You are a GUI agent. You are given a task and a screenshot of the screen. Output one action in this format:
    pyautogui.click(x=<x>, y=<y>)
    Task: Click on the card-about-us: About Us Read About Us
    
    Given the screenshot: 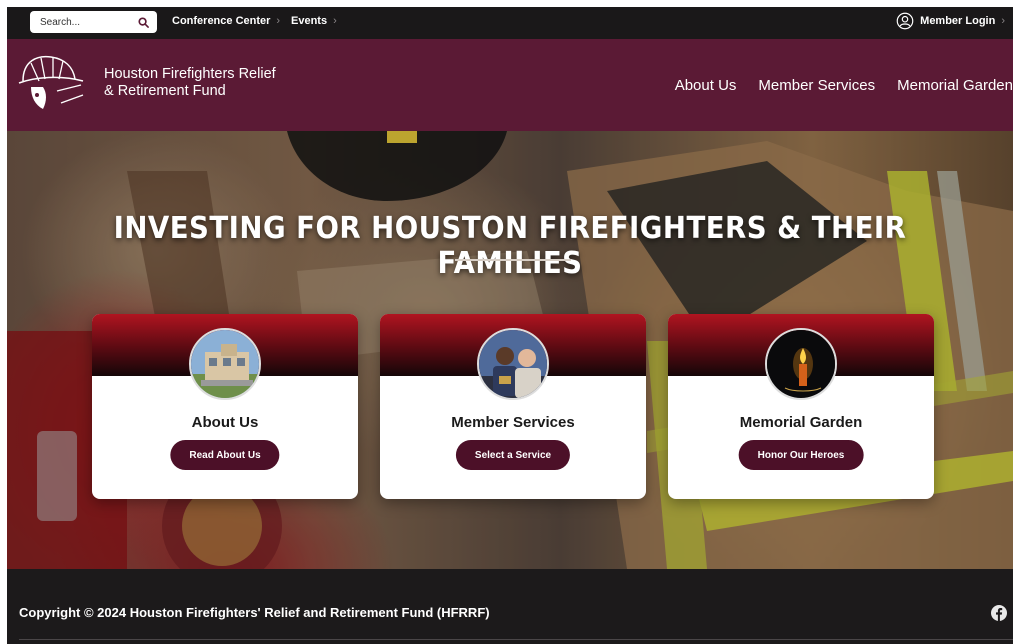 What is the action you would take?
    pyautogui.click(x=225, y=406)
    